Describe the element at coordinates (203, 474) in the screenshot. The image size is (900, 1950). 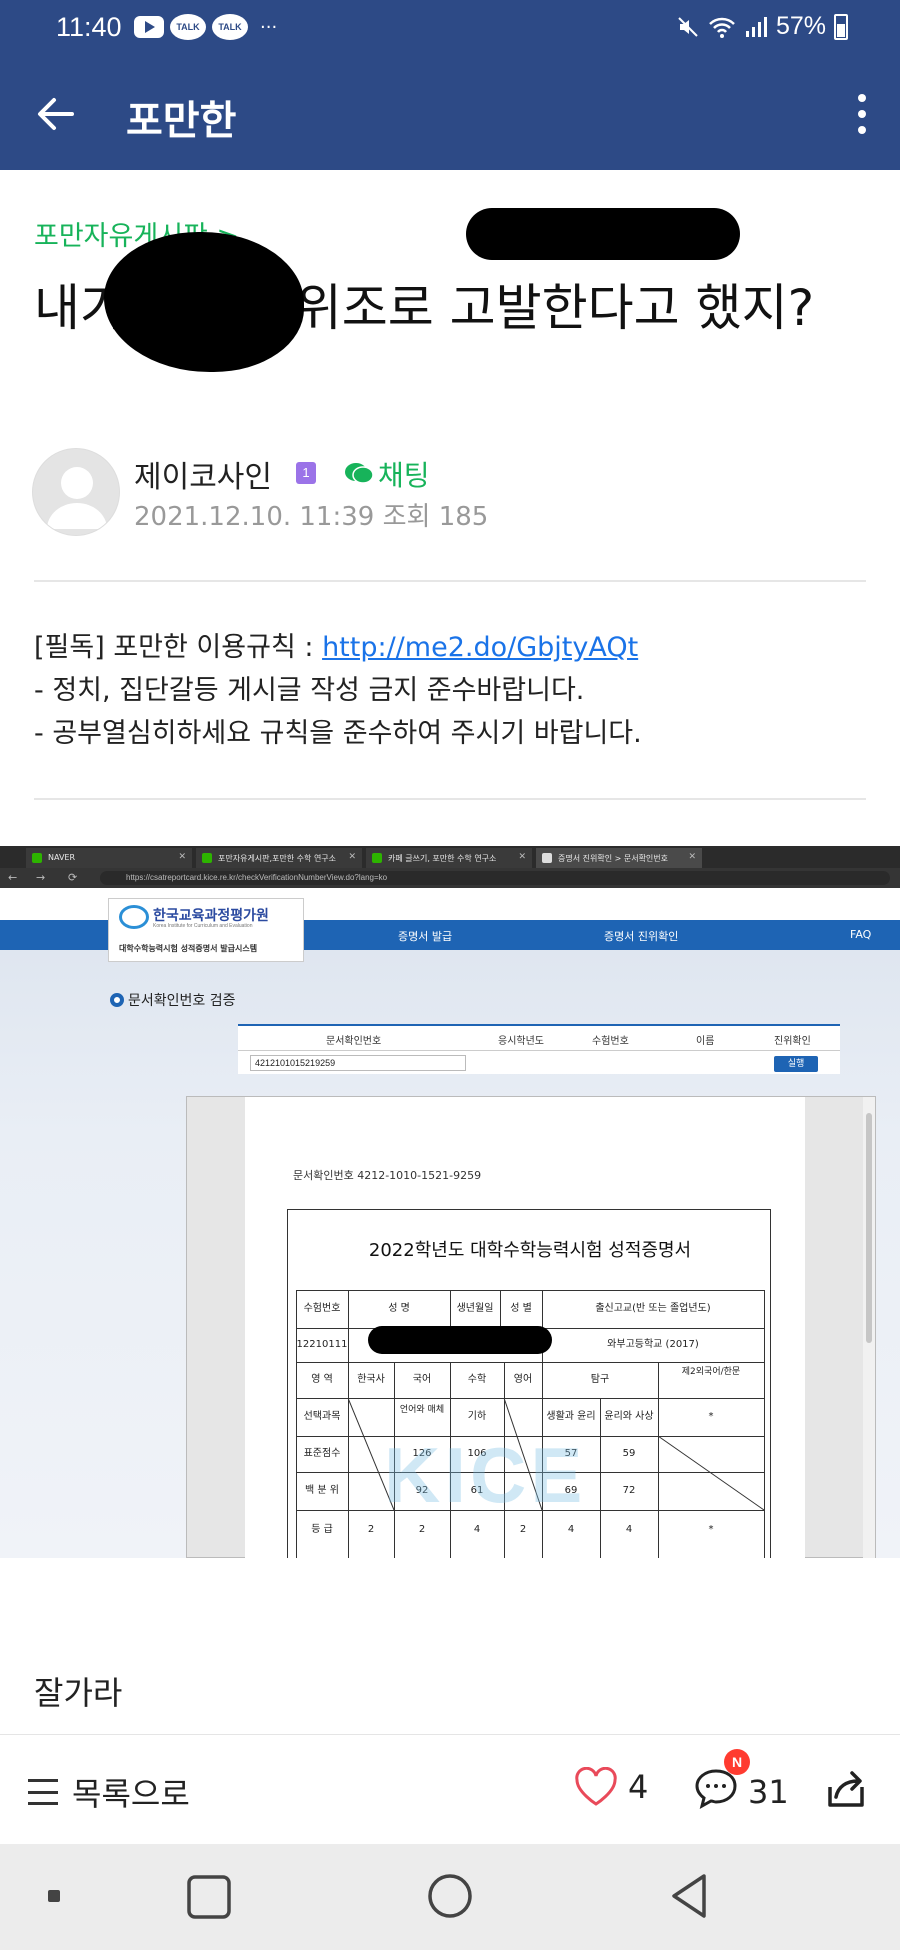
I see `author-name: 제이코사인` at that location.